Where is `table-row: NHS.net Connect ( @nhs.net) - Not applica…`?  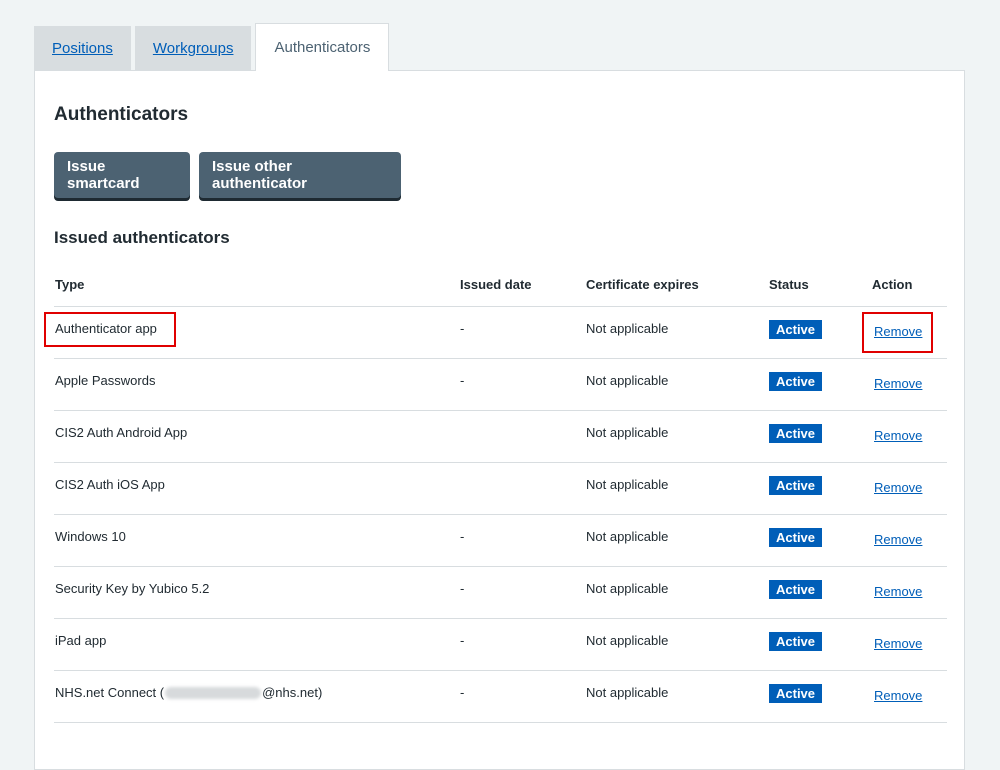 table-row: NHS.net Connect ( @nhs.net) - Not applica… is located at coordinates (500, 696).